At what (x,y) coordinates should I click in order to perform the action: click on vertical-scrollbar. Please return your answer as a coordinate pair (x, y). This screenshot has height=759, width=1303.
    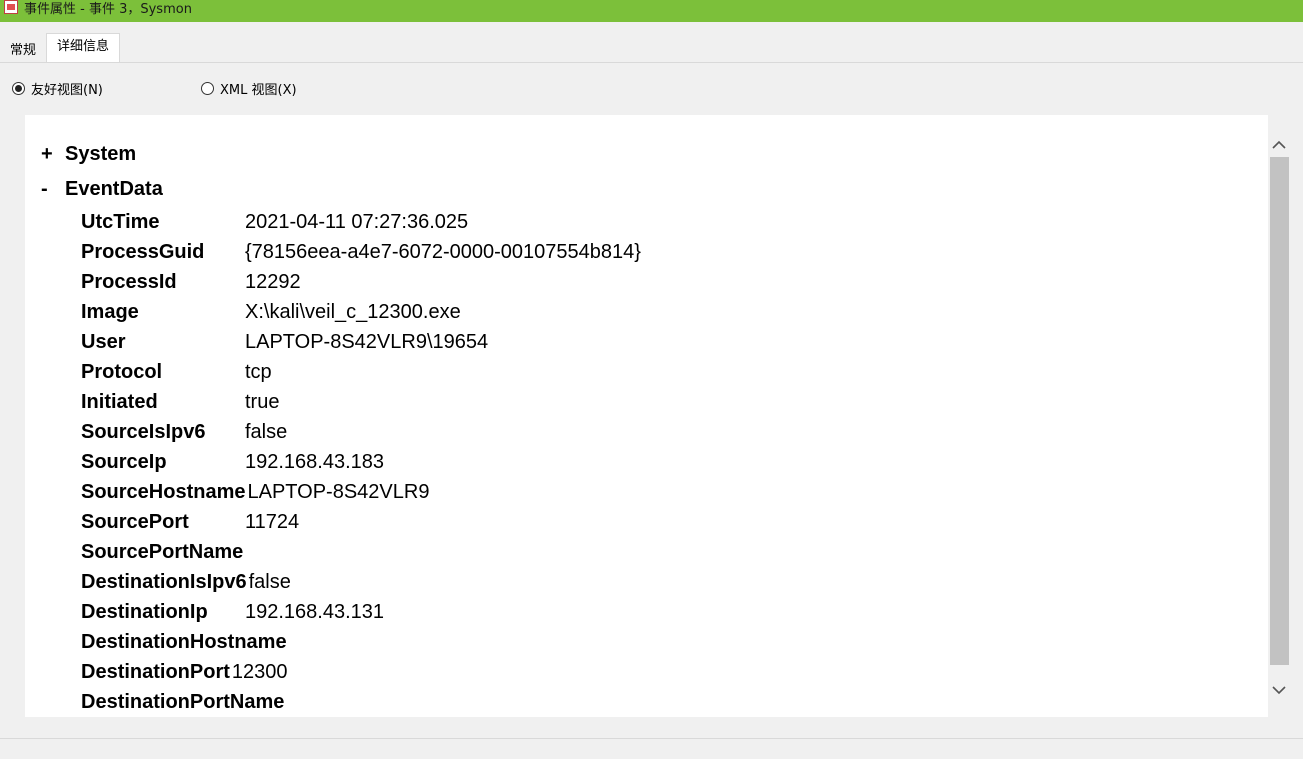
    Looking at the image, I should click on (1279, 416).